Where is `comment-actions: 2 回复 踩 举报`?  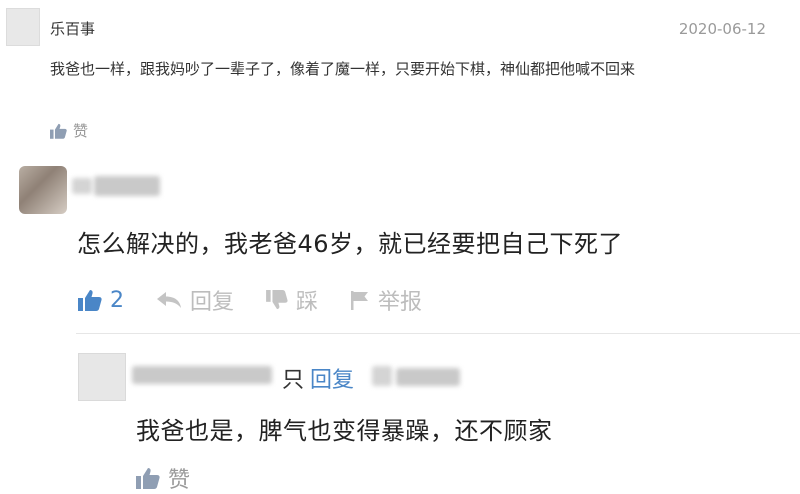
comment-actions: 2 回复 踩 举报 is located at coordinates (266, 300).